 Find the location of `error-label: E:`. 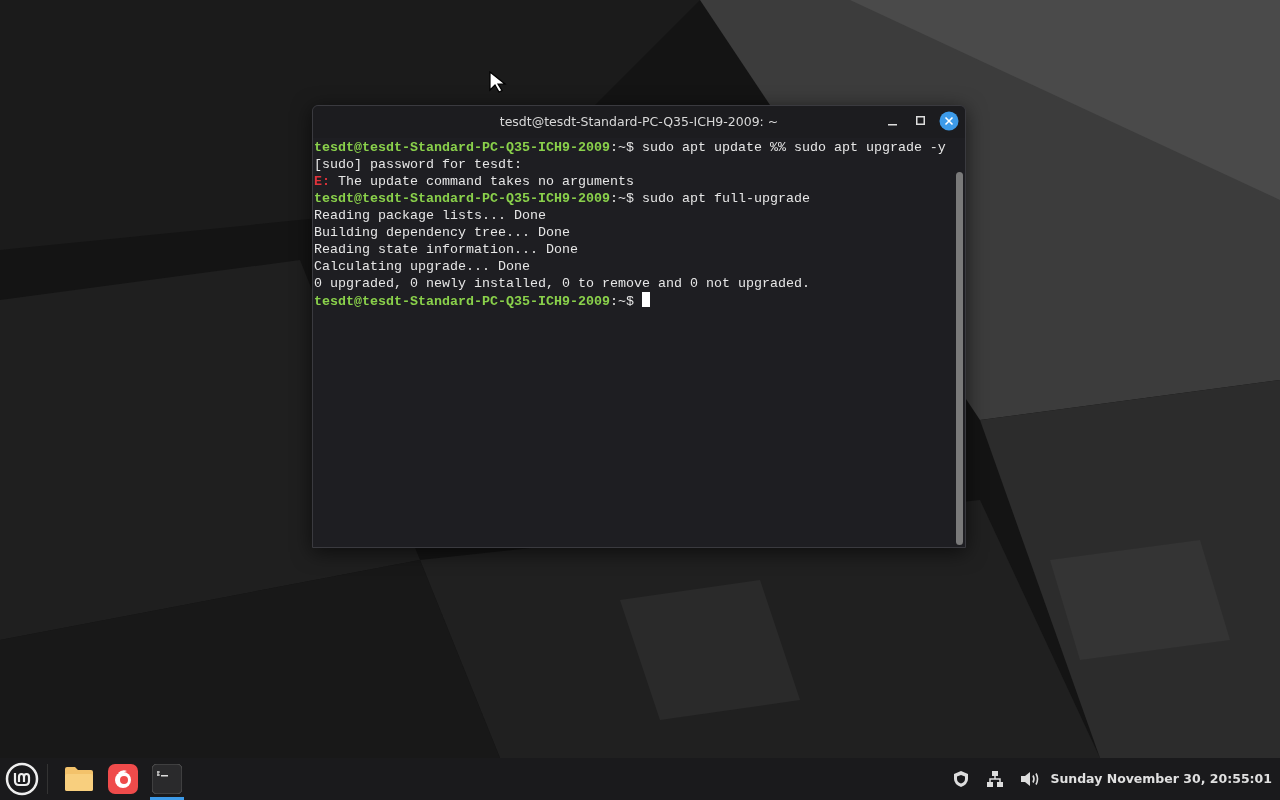

error-label: E: is located at coordinates (322, 181).